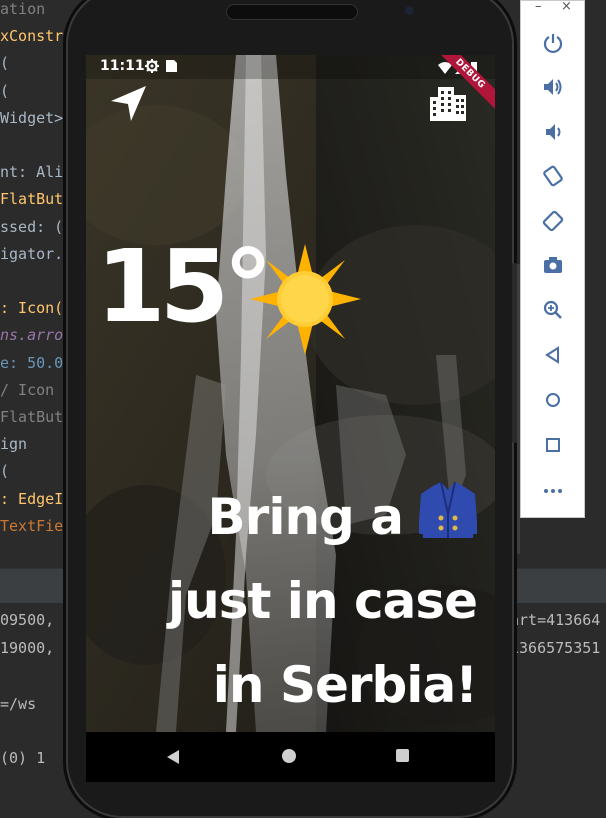  Describe the element at coordinates (152, 66) in the screenshot. I see `settings-gear-icon` at that location.